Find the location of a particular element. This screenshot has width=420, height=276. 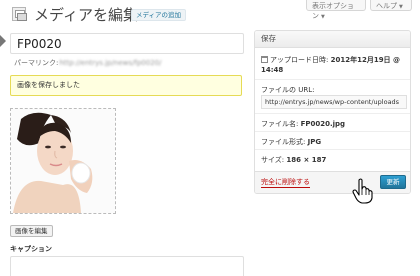

save-box-heading: 保存 is located at coordinates (332, 39).